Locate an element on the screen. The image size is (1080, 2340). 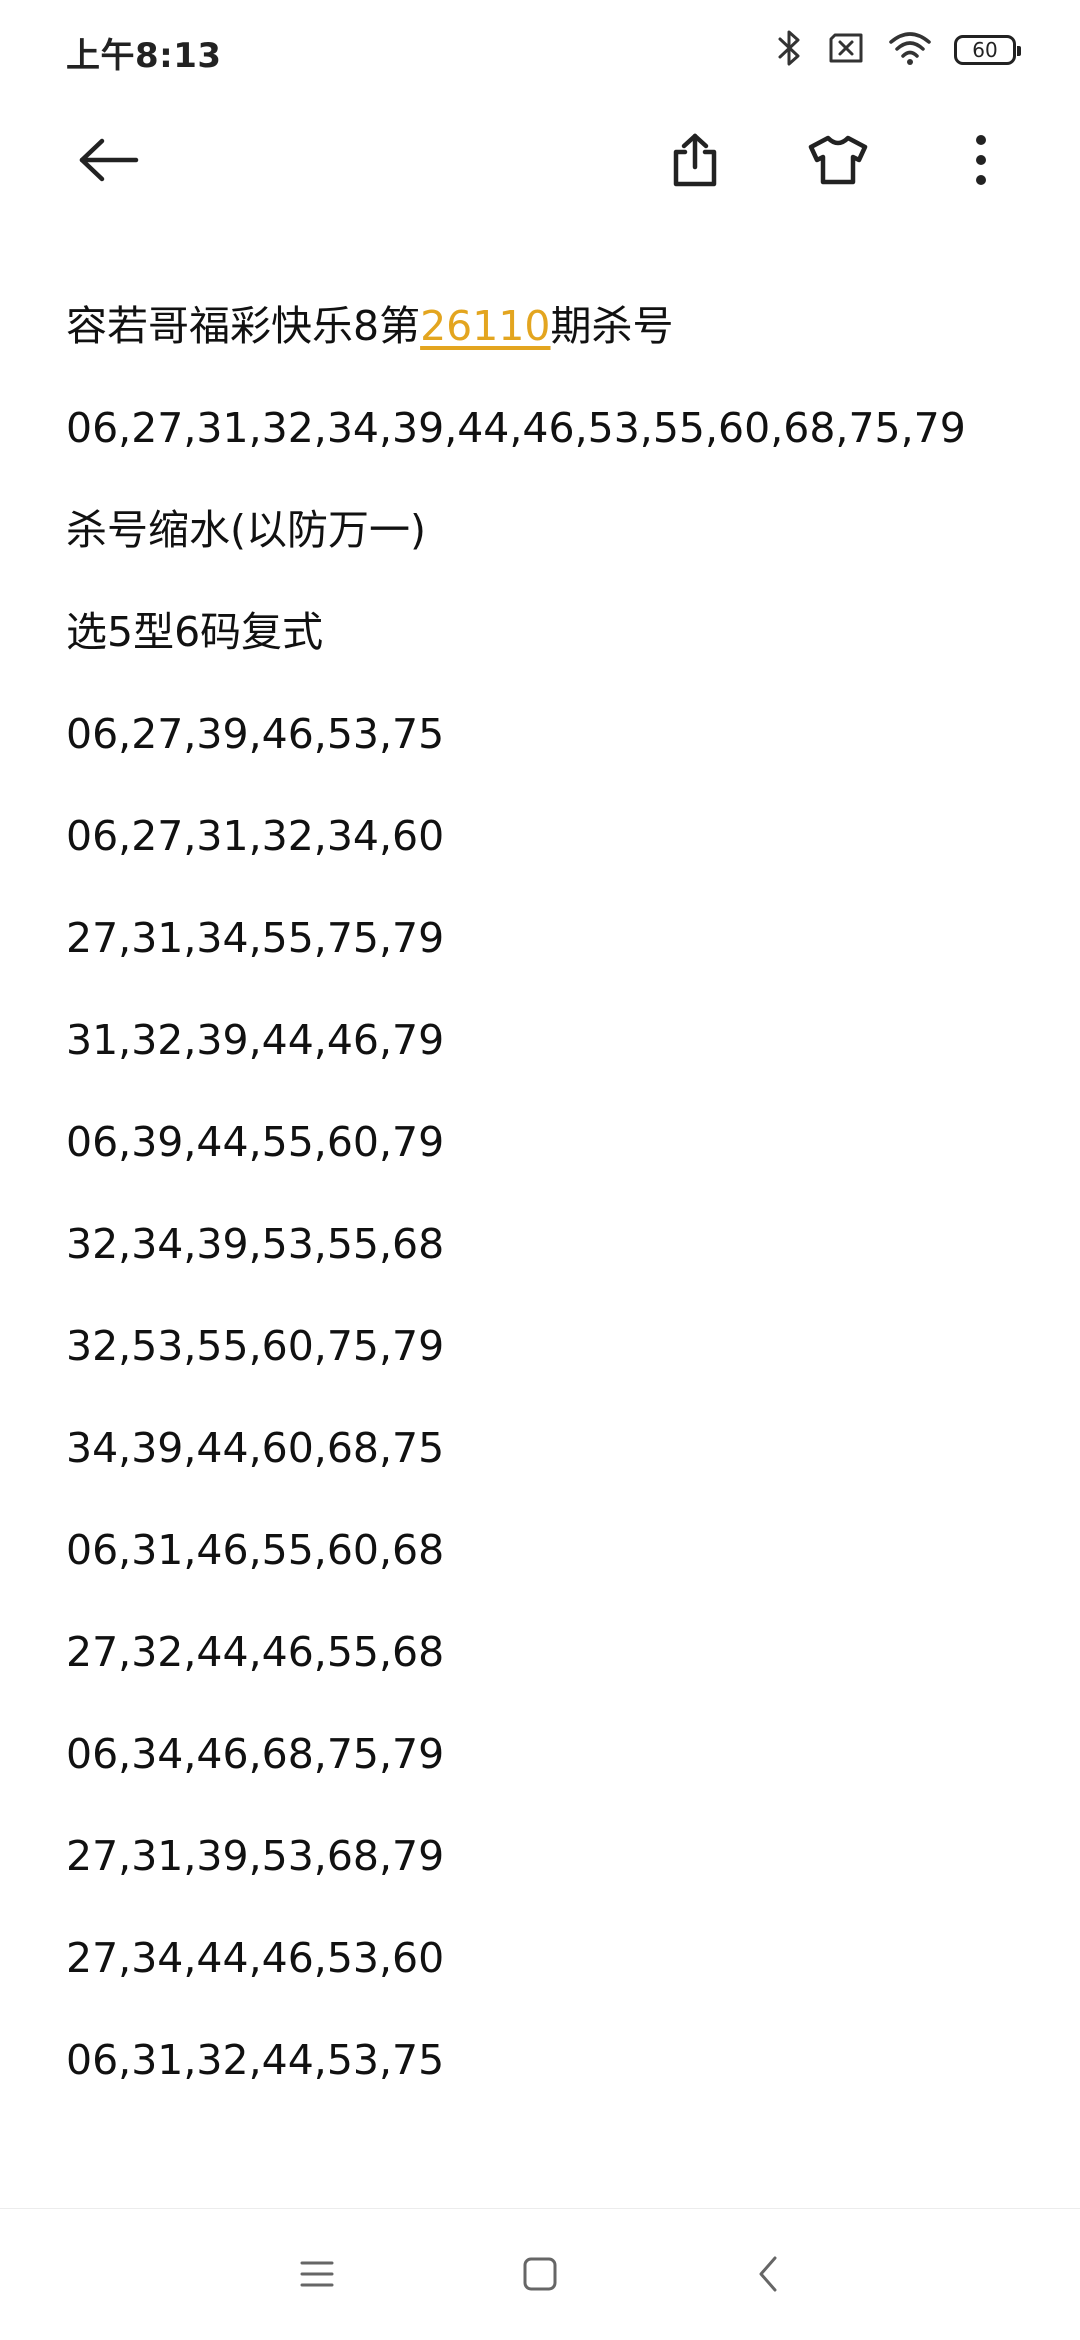
back-arrow-icon is located at coordinates (109, 160).